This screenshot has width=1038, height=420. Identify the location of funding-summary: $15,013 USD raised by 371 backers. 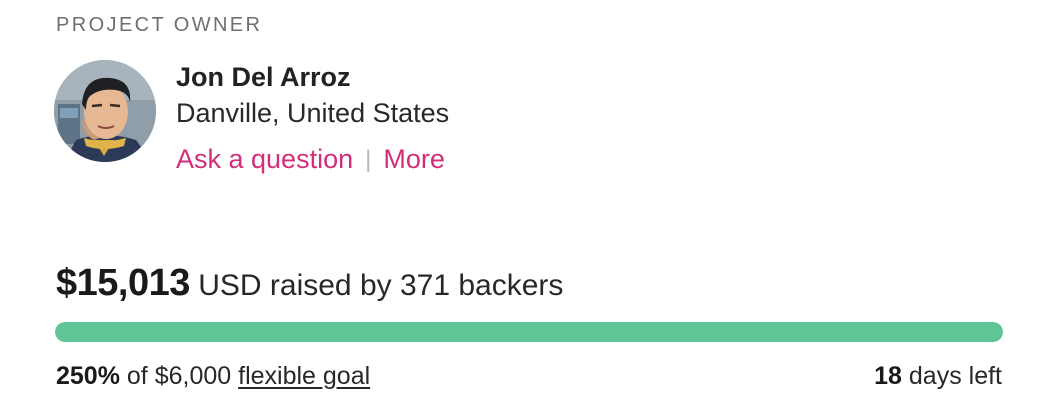
(309, 283).